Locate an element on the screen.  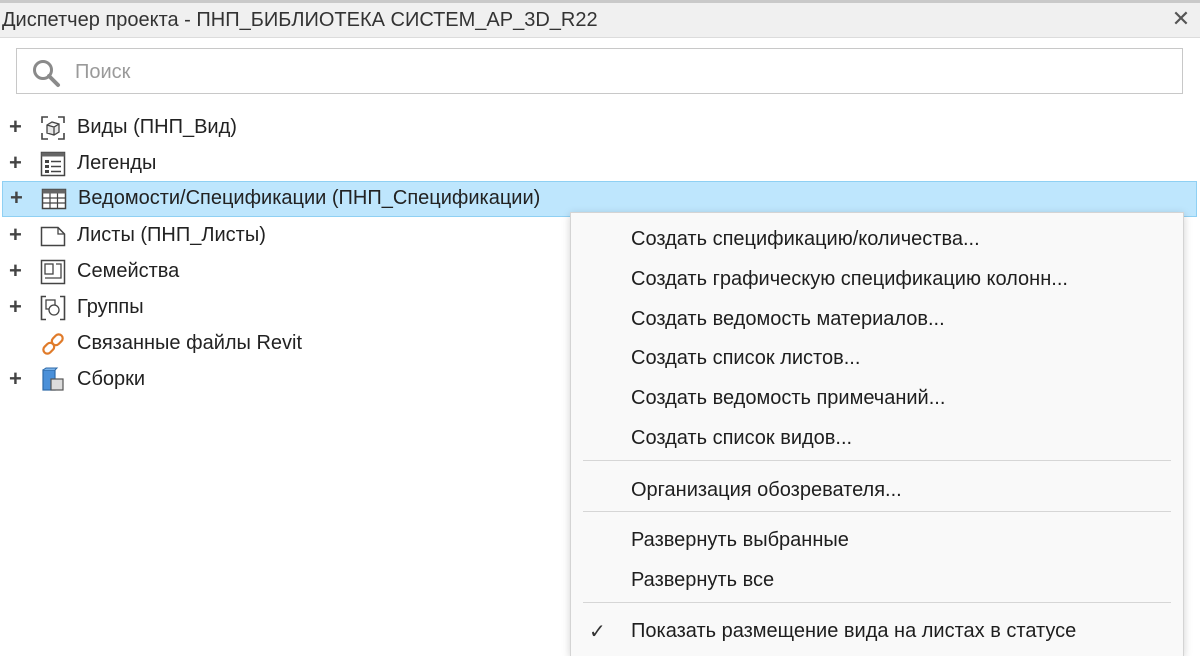
tree-item-label: Сборки is located at coordinates (111, 379).